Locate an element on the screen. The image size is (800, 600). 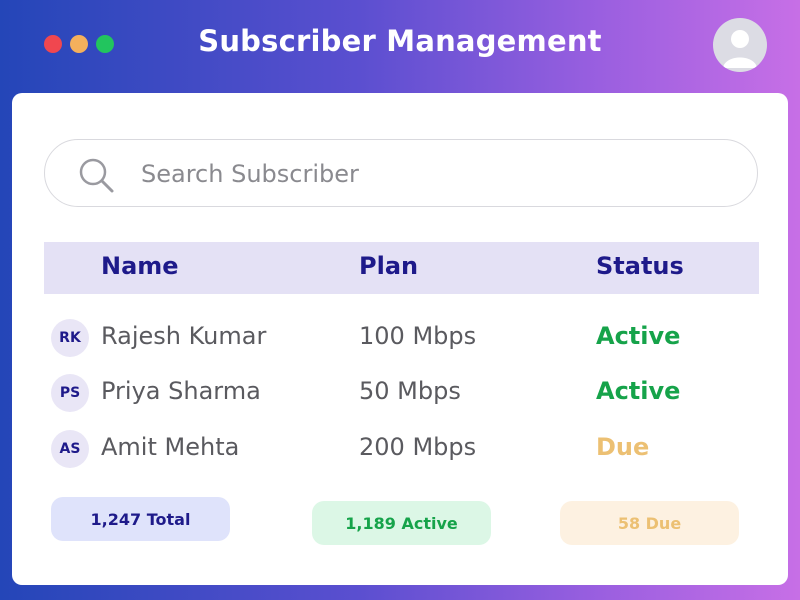
subscriber-plan: 50 Mbps is located at coordinates (410, 391).